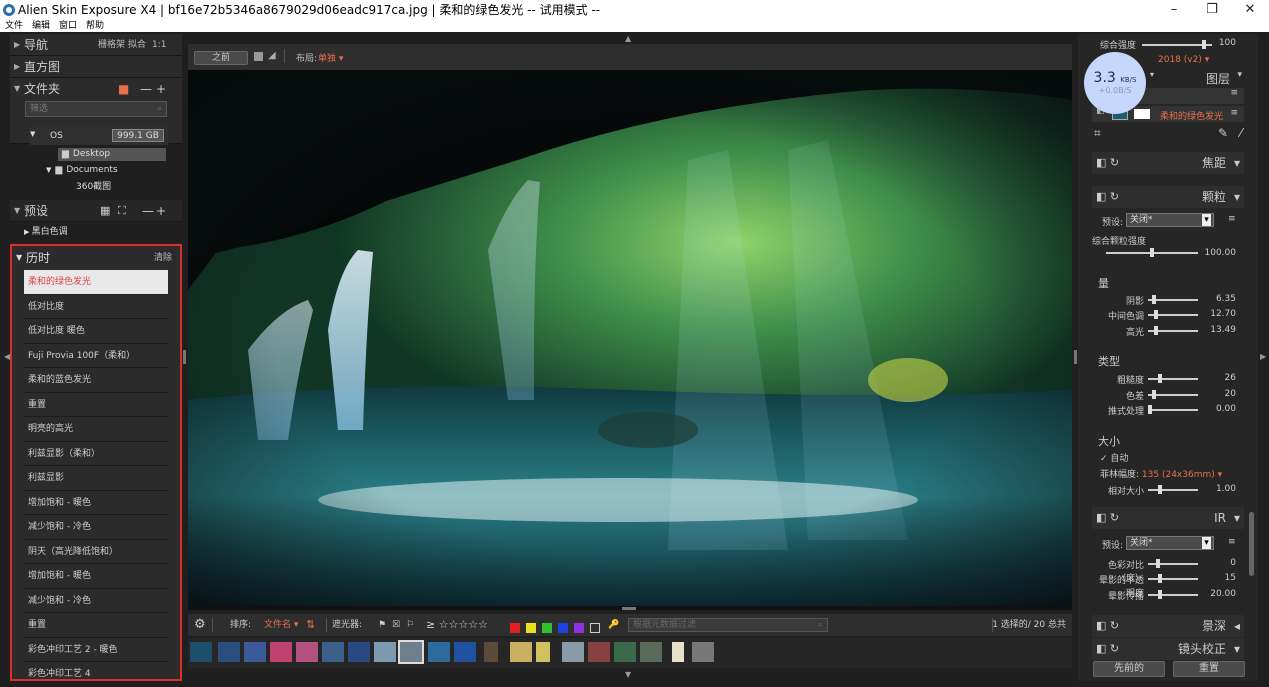 This screenshot has width=1269, height=687. What do you see at coordinates (96, 478) in the screenshot?
I see `history-item: 利兹显影` at bounding box center [96, 478].